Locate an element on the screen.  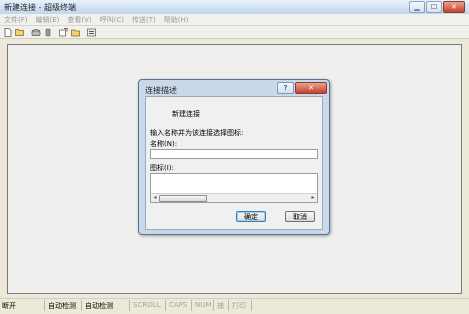
help-button: ? is located at coordinates (285, 88).